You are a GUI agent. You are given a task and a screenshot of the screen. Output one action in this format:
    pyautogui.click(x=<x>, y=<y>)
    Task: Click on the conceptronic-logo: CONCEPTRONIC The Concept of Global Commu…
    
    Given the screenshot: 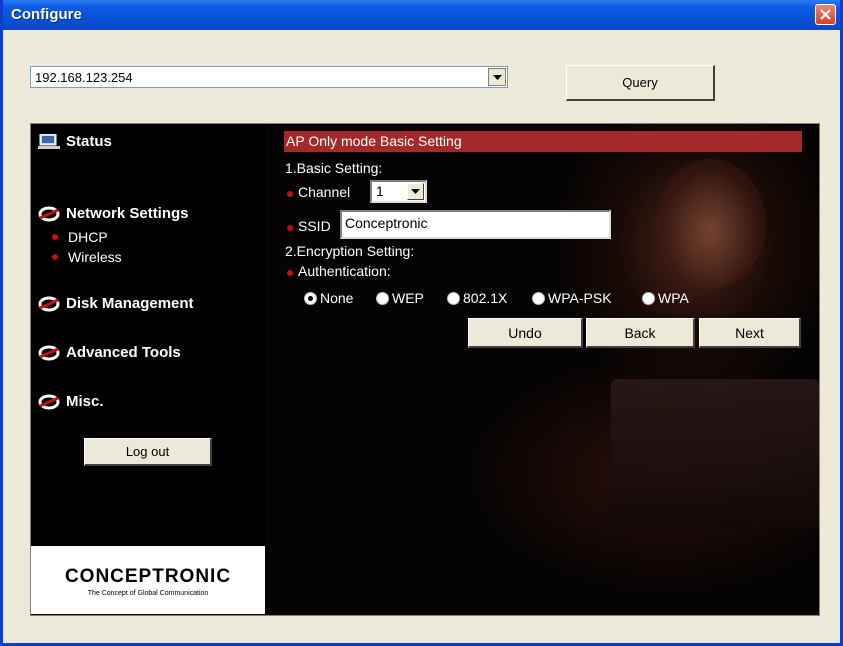 What is the action you would take?
    pyautogui.click(x=148, y=580)
    